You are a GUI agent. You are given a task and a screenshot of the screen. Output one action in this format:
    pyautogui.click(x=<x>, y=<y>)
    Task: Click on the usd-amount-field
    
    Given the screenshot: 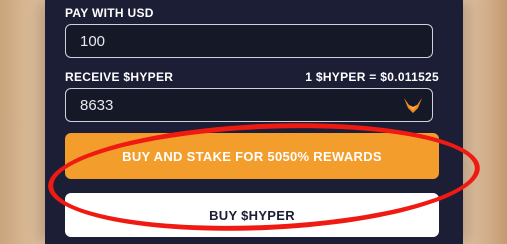 What is the action you would take?
    pyautogui.click(x=249, y=41)
    